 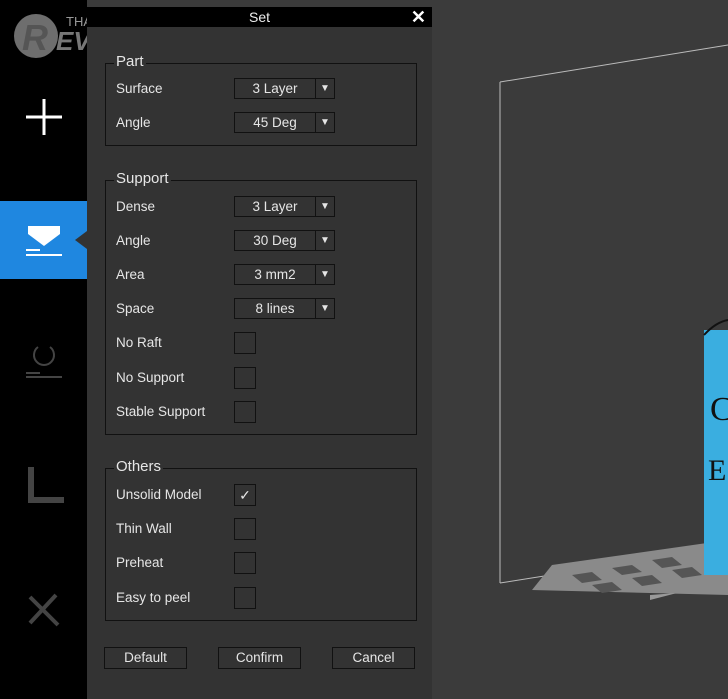 I want to click on field-label: Thin Wall, so click(x=144, y=528).